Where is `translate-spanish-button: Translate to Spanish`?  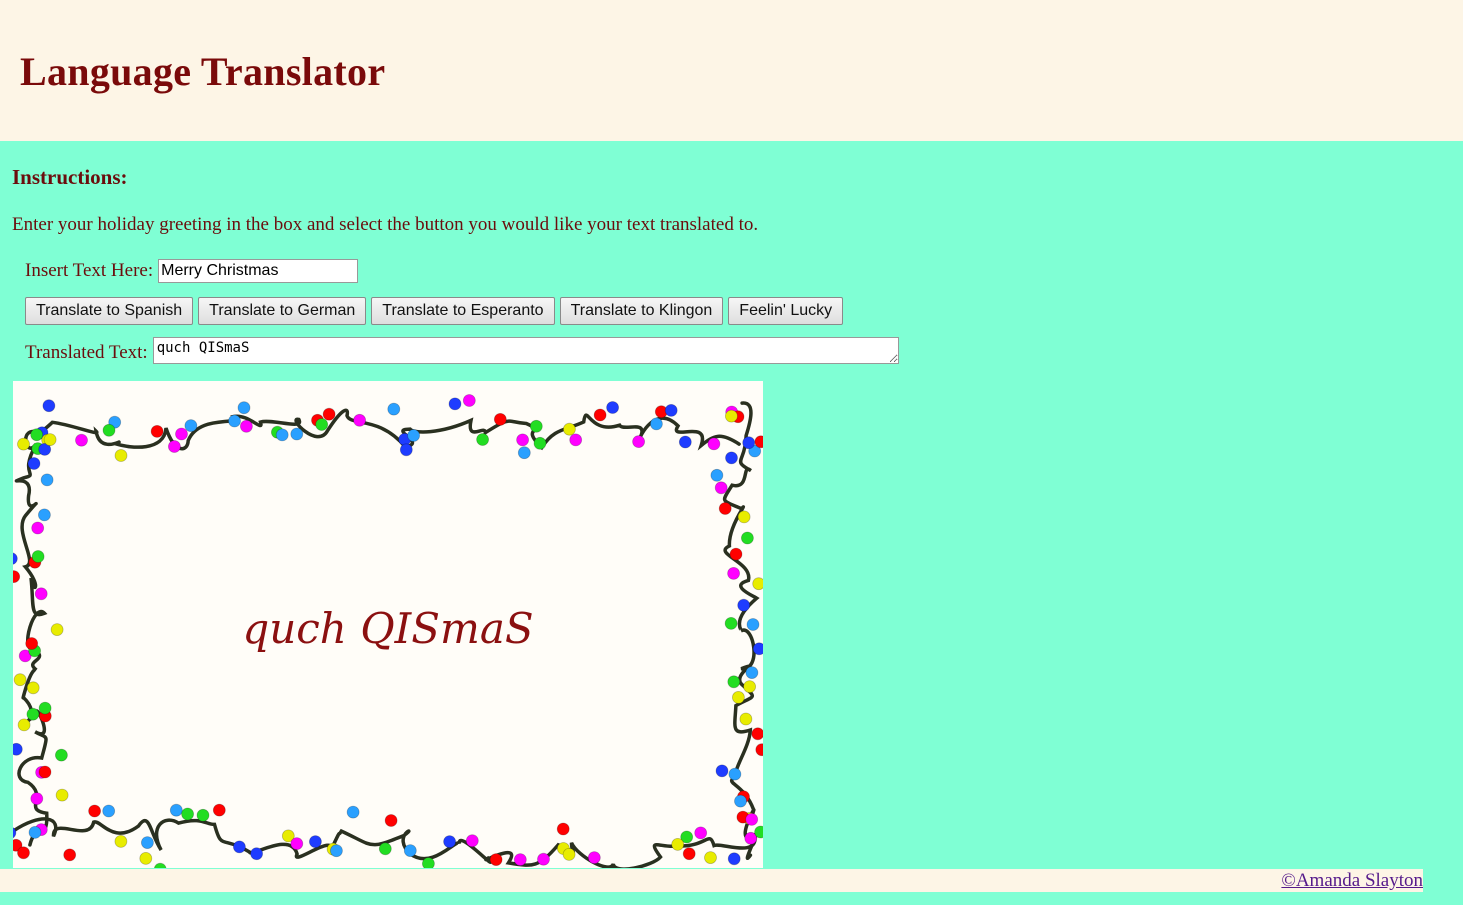
translate-spanish-button: Translate to Spanish is located at coordinates (109, 311).